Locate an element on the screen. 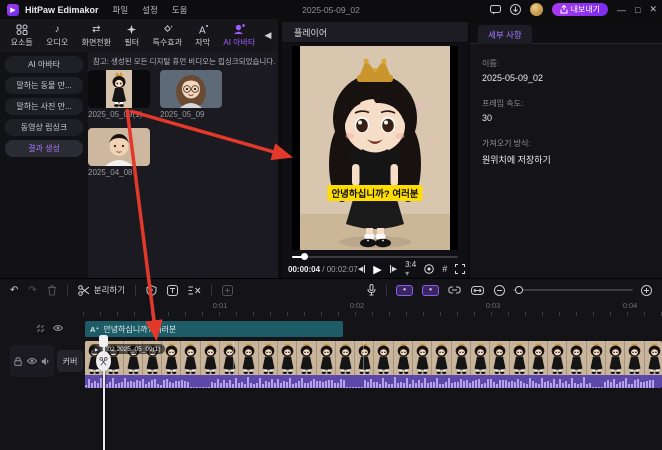  collapse-panel-icon: ◀ is located at coordinates (268, 35).